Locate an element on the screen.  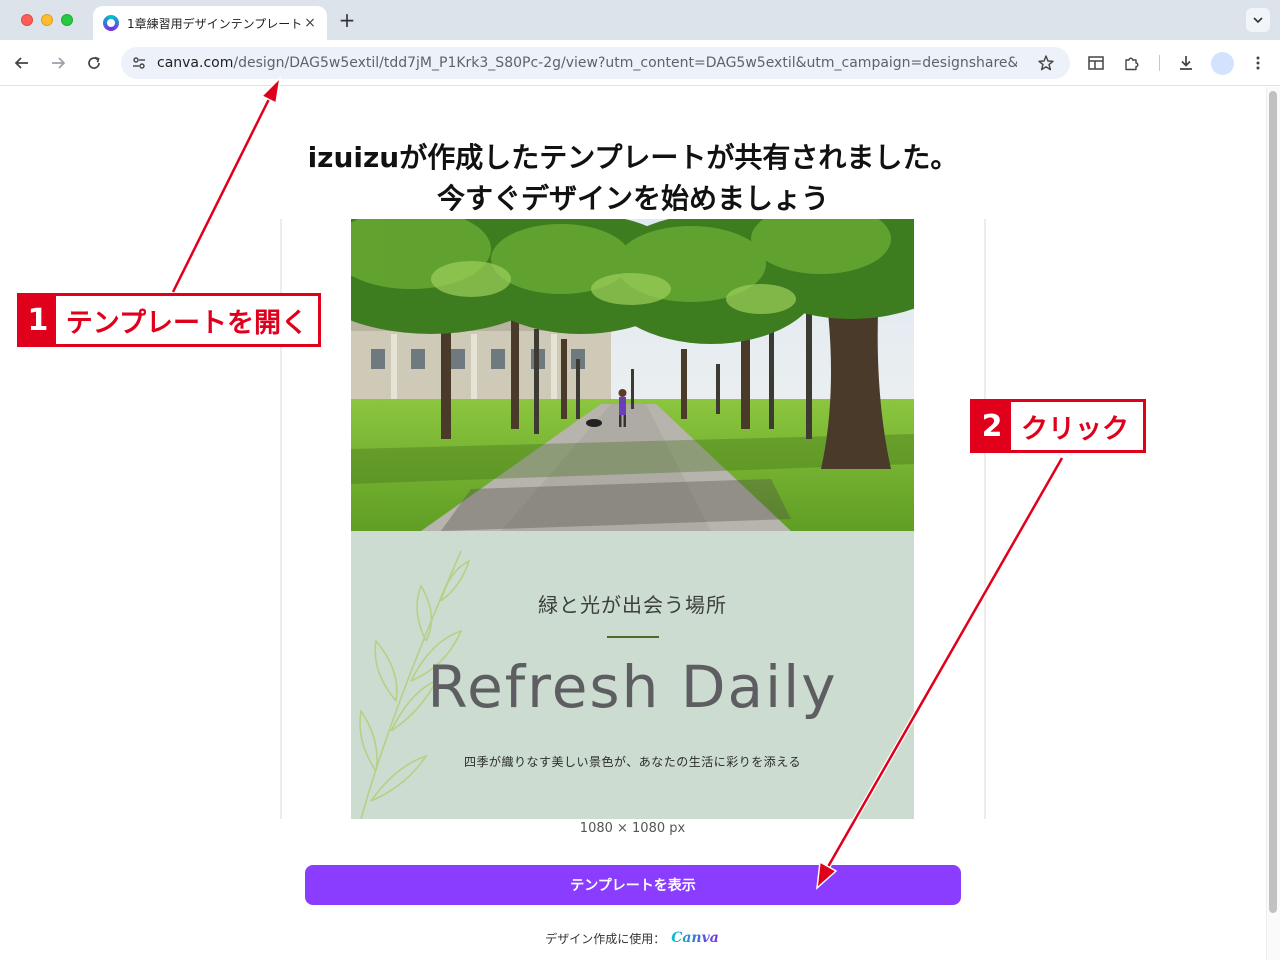
url-host: canva.com is located at coordinates (195, 63).